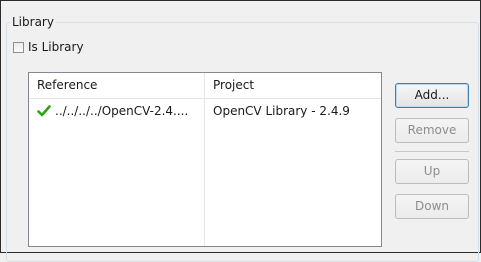  What do you see at coordinates (116, 85) in the screenshot?
I see `column-header-reference: Reference` at bounding box center [116, 85].